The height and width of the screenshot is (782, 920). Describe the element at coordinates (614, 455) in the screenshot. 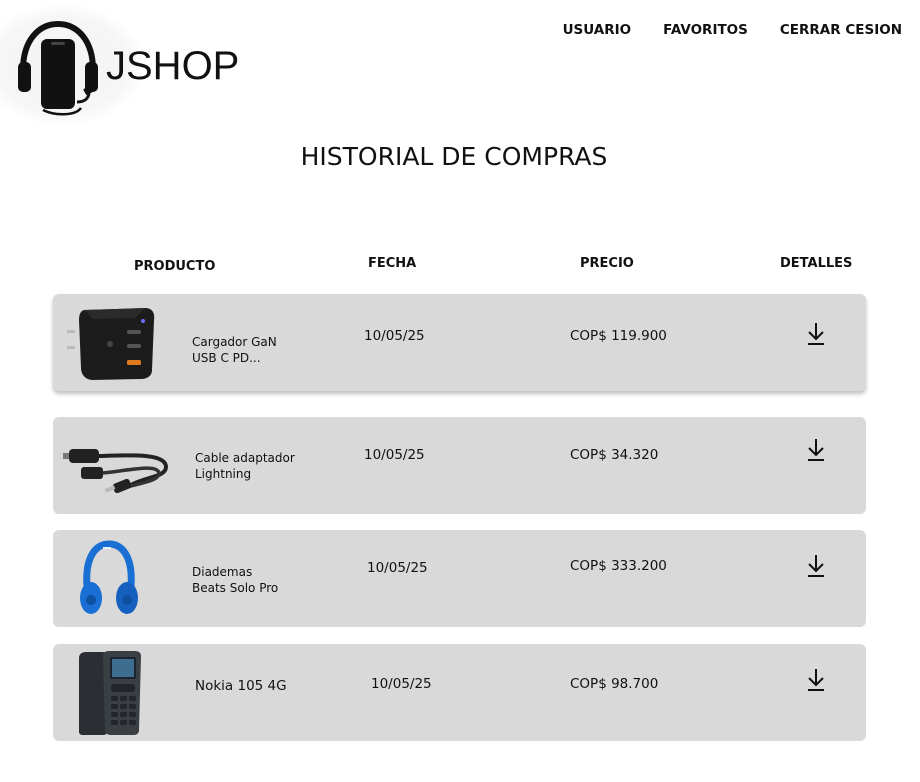

I see `purchase-price: COP$ 34.320` at that location.